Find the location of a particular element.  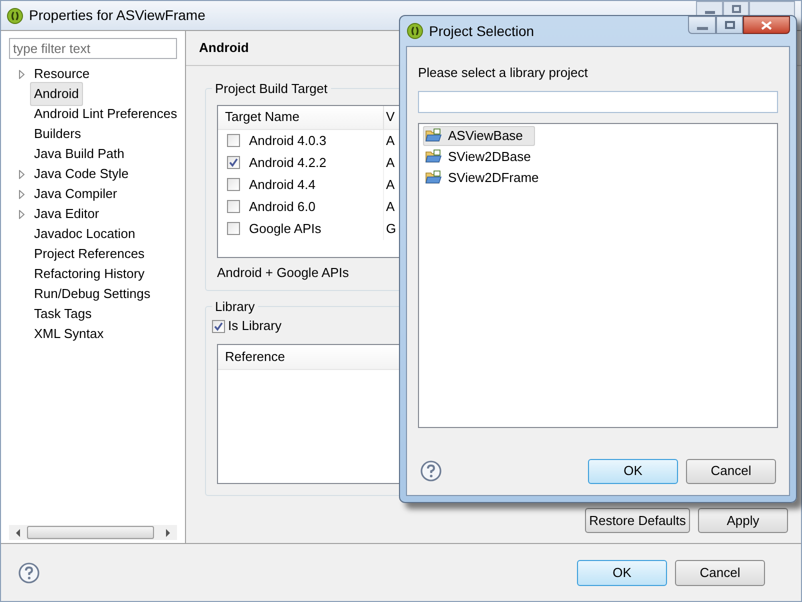

target-description: Android + Google APIs is located at coordinates (283, 273).